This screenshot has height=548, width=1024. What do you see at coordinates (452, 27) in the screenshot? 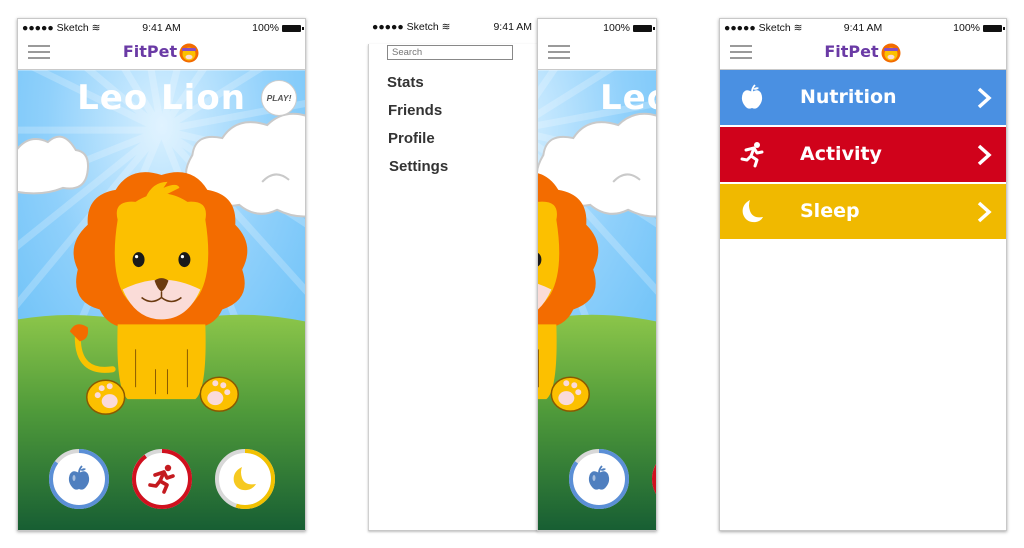
I see `status-bar: ●●●●● Sketch ≋ 9:41 AM` at bounding box center [452, 27].